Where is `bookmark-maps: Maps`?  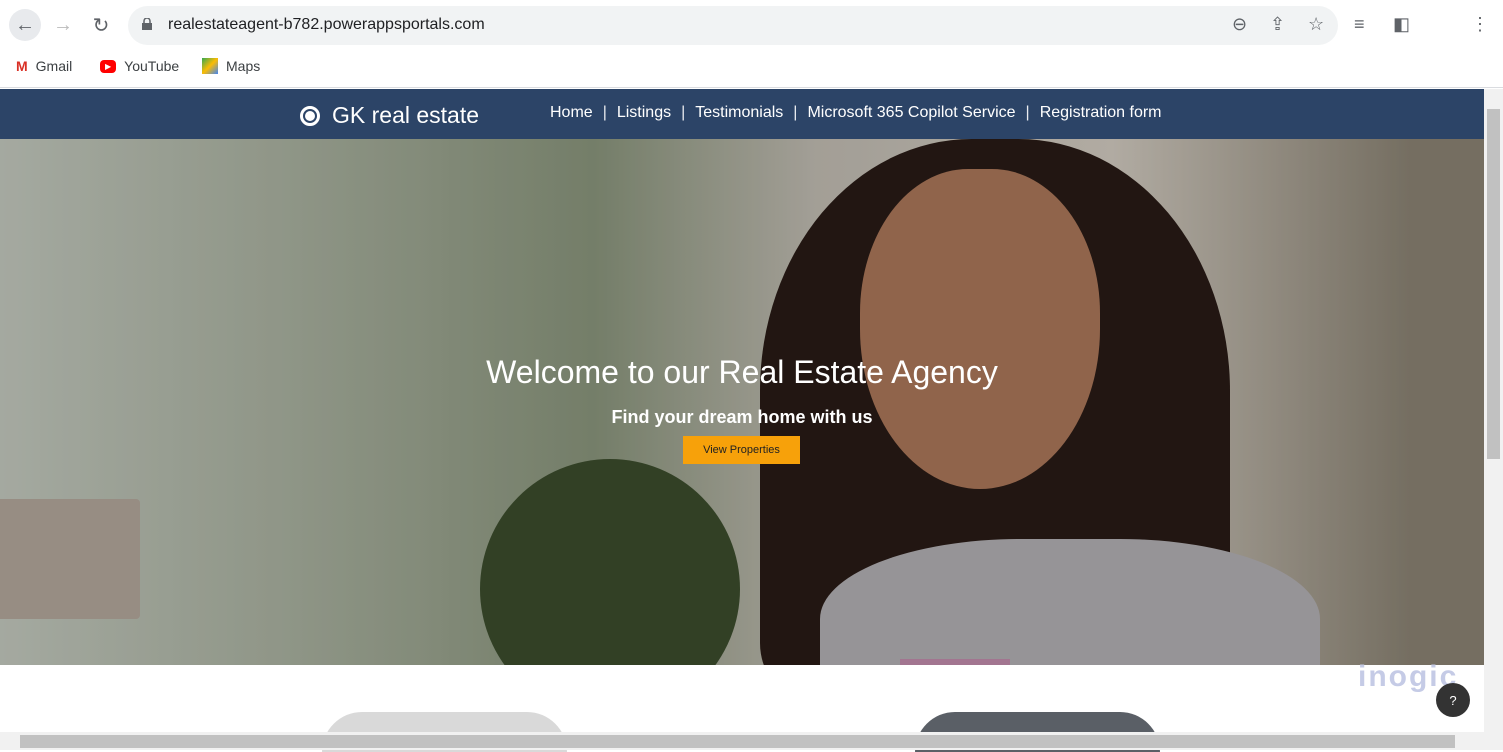
bookmark-maps: Maps is located at coordinates (231, 66).